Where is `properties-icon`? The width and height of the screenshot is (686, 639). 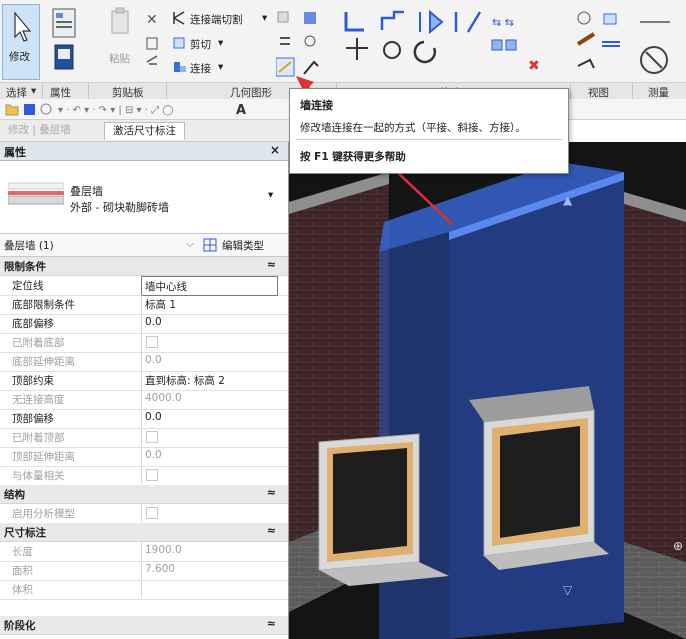
properties-icon is located at coordinates (64, 39).